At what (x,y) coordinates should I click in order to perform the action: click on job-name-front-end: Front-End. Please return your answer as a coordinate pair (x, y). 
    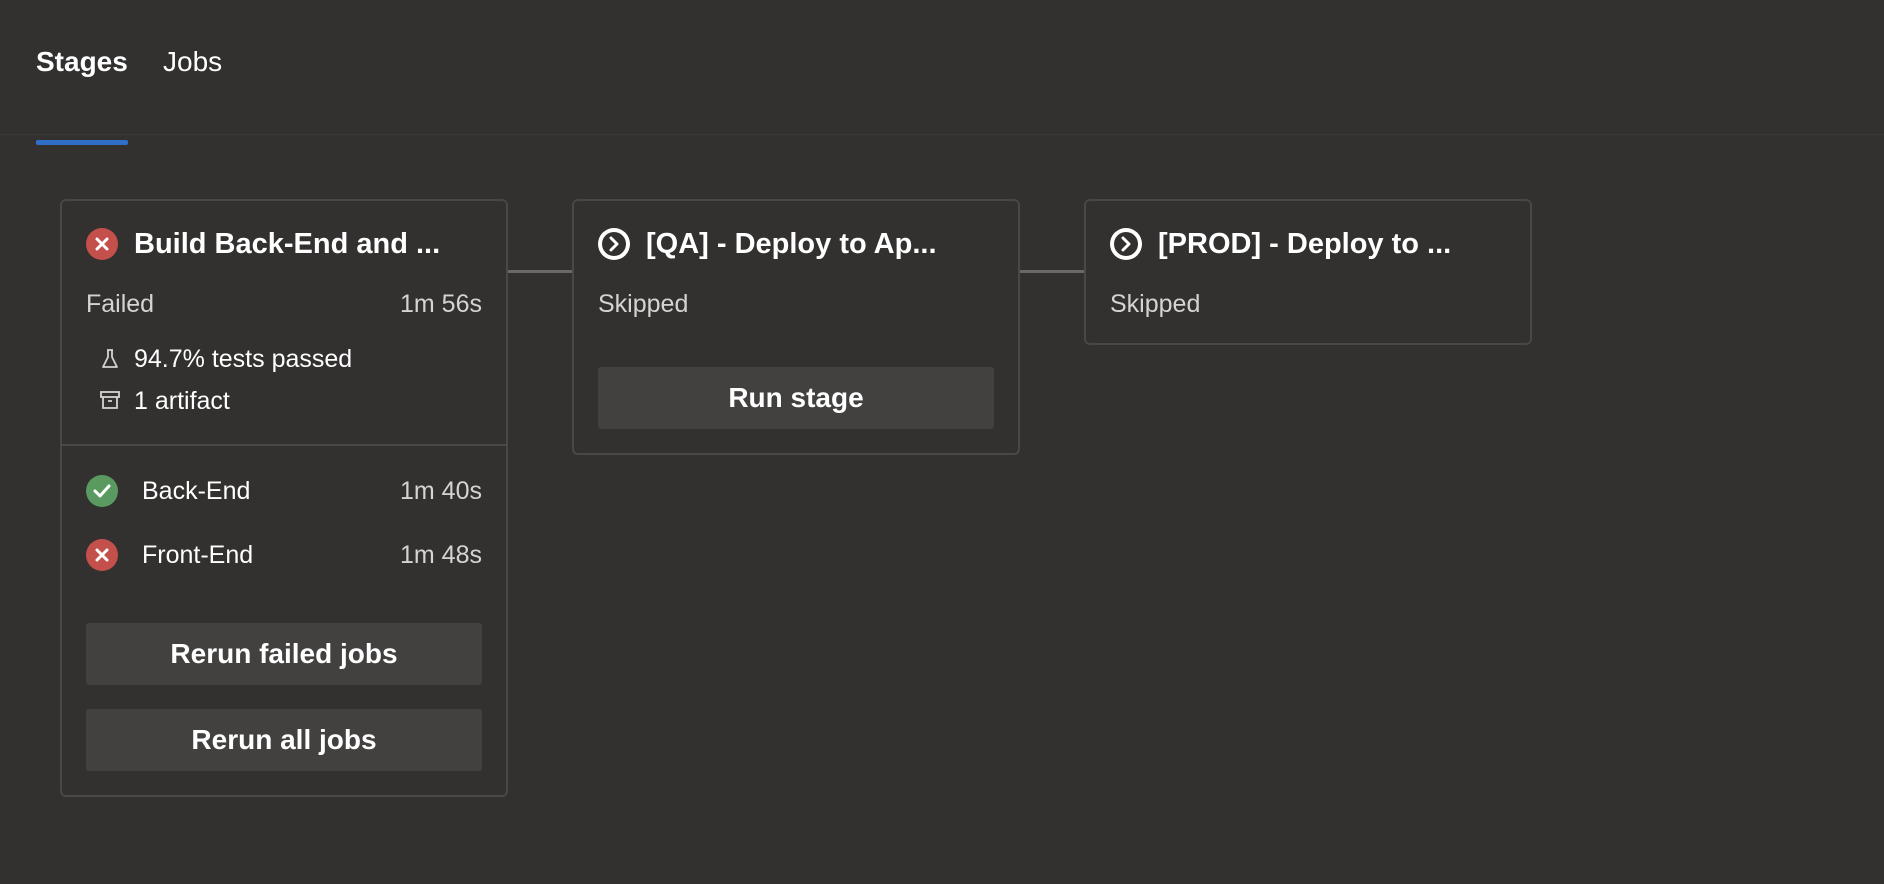
    Looking at the image, I should click on (197, 555).